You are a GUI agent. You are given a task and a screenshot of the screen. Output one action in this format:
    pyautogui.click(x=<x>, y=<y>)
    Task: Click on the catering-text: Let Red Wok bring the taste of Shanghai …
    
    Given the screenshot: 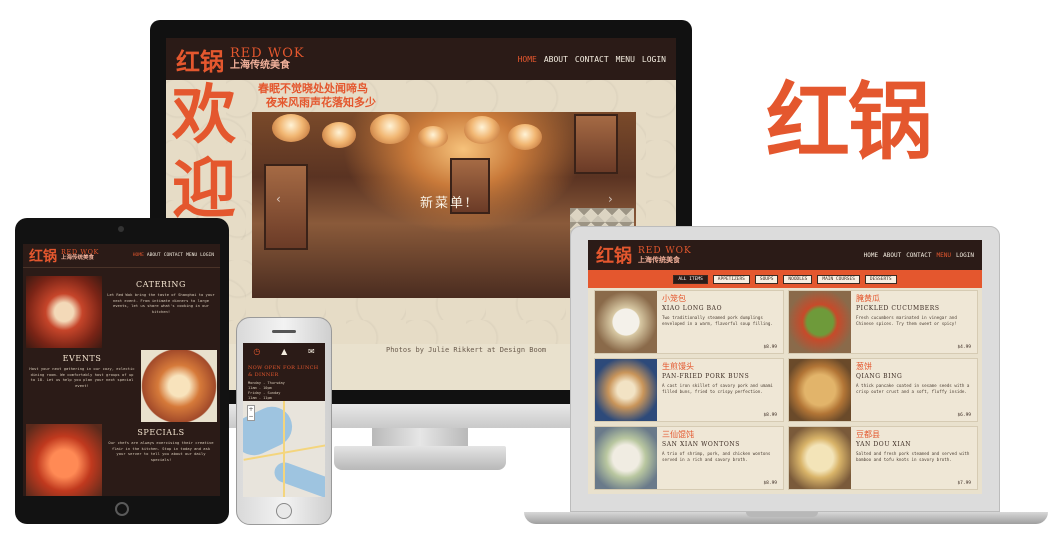 What is the action you would take?
    pyautogui.click(x=161, y=303)
    